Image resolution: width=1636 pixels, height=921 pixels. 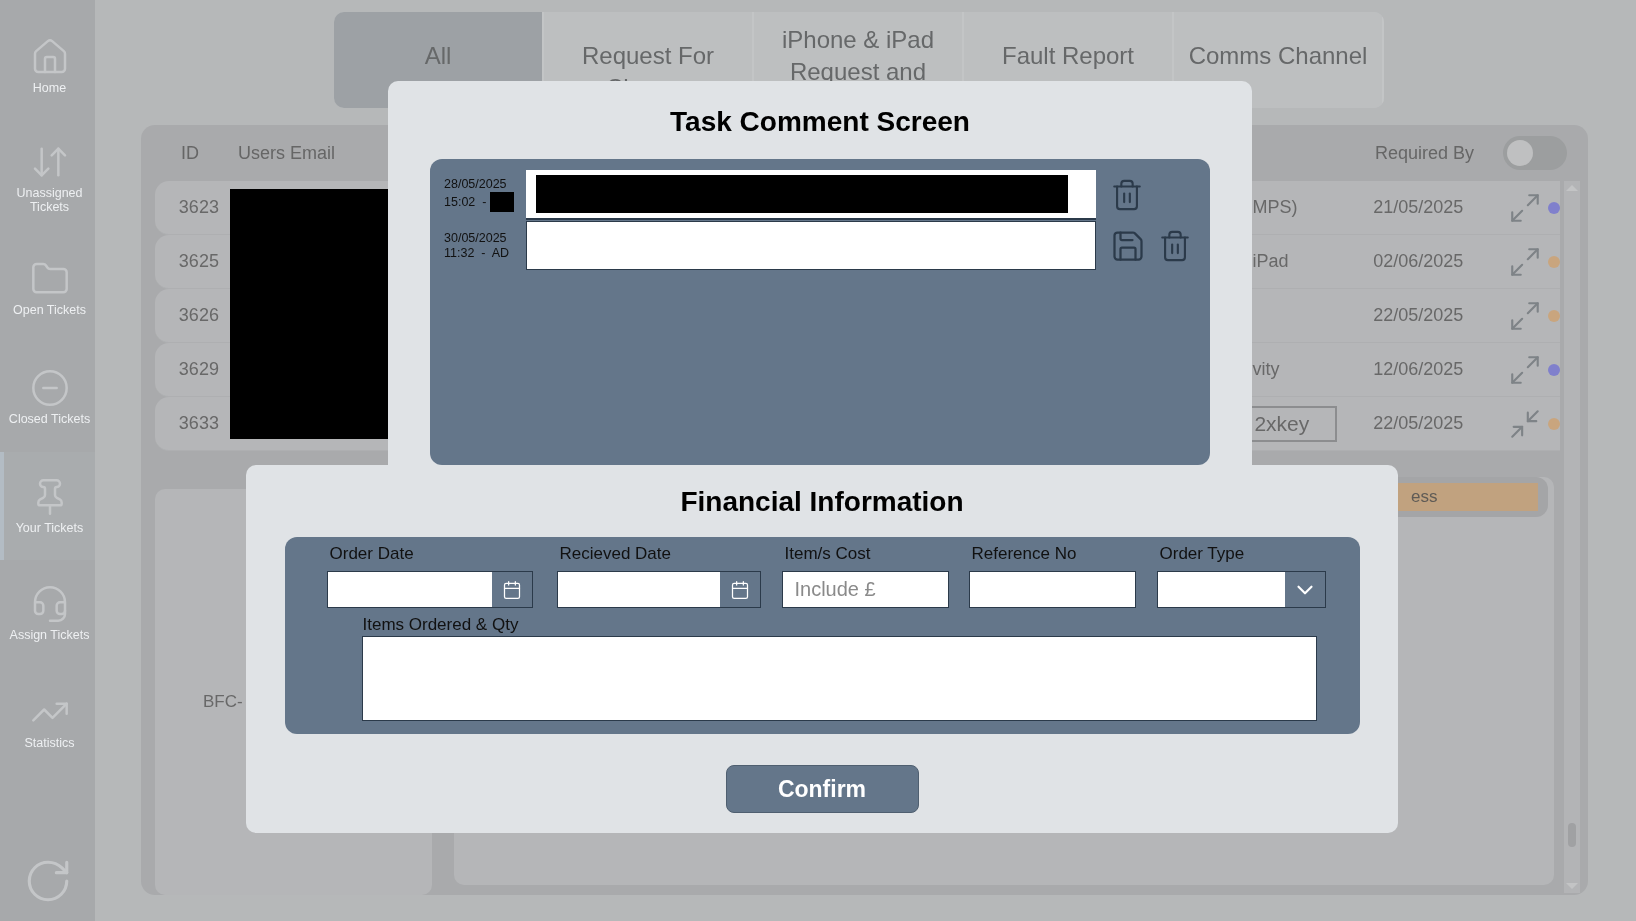 I want to click on sidebar-item: Assign Tickets, so click(x=47, y=613).